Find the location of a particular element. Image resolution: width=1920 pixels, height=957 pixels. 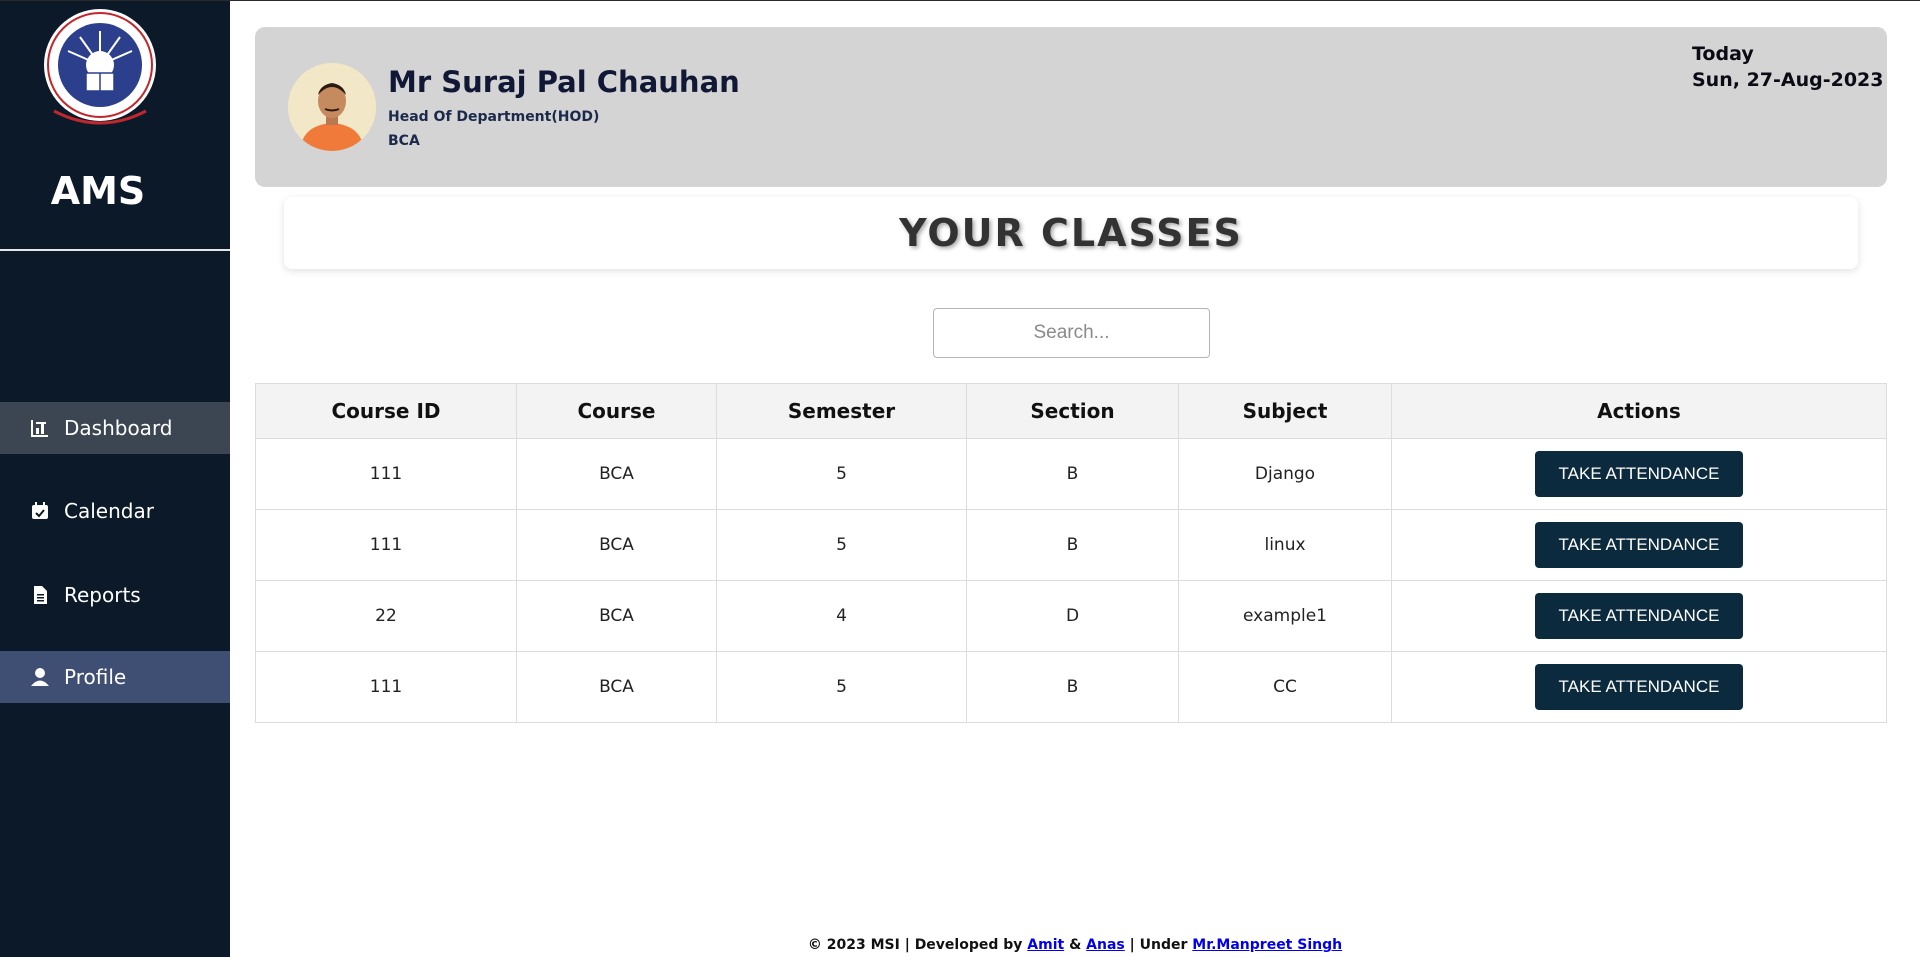

classes-heading-box: YOUR CLASSES is located at coordinates (1071, 233).